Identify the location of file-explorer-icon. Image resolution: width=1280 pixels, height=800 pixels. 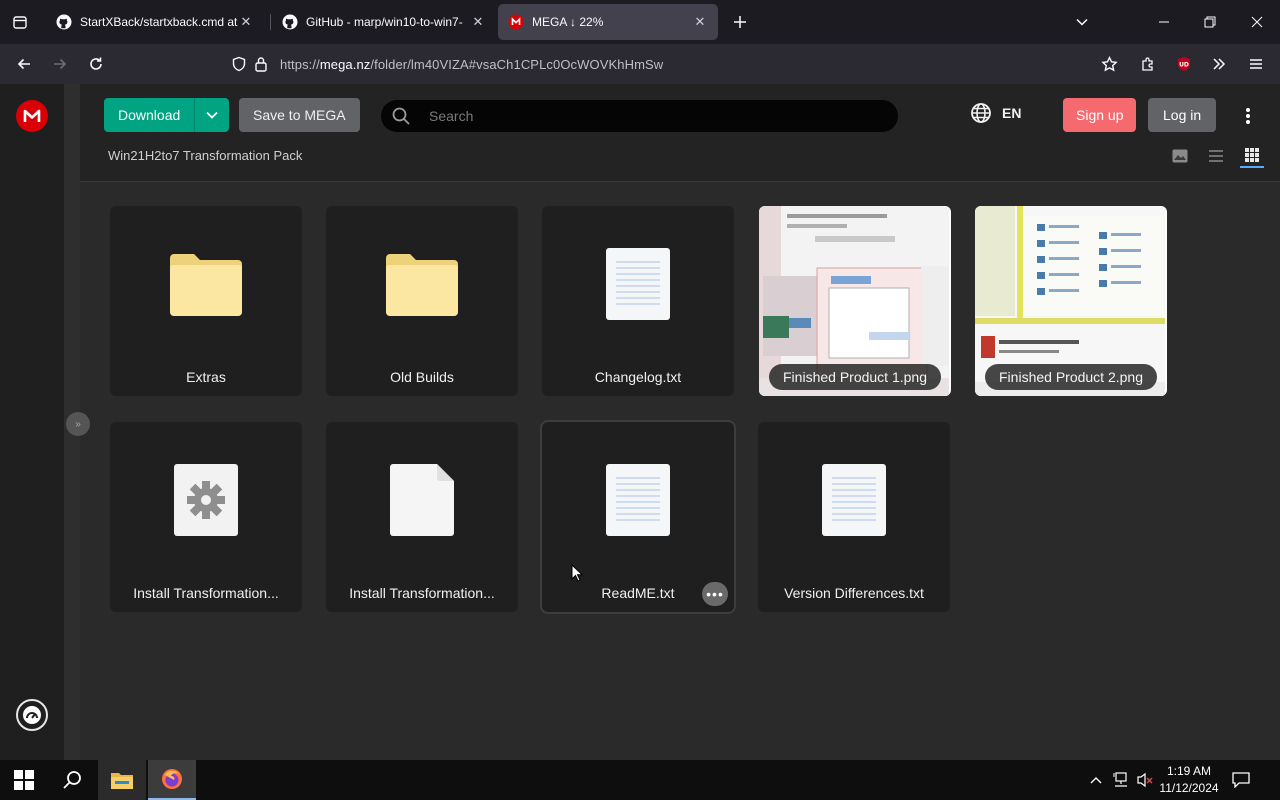
(122, 781).